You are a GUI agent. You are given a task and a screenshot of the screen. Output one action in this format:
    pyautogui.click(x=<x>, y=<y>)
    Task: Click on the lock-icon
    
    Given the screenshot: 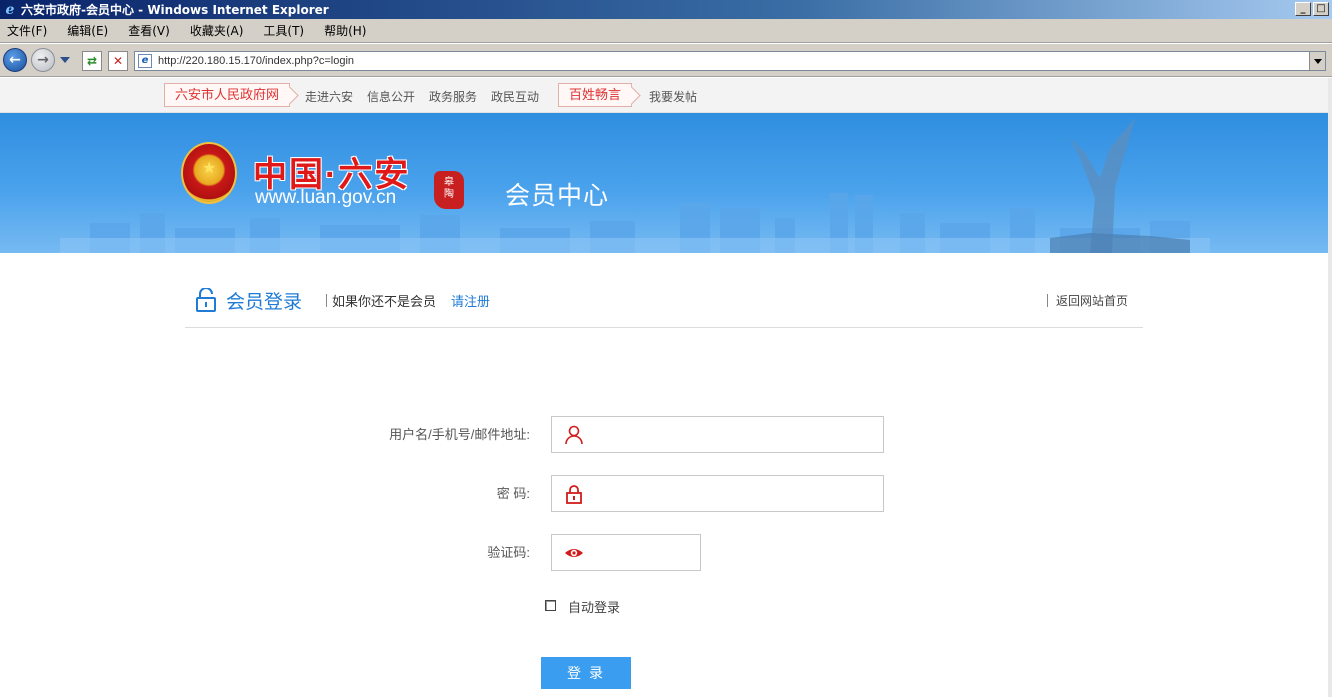 What is the action you would take?
    pyautogui.click(x=574, y=494)
    